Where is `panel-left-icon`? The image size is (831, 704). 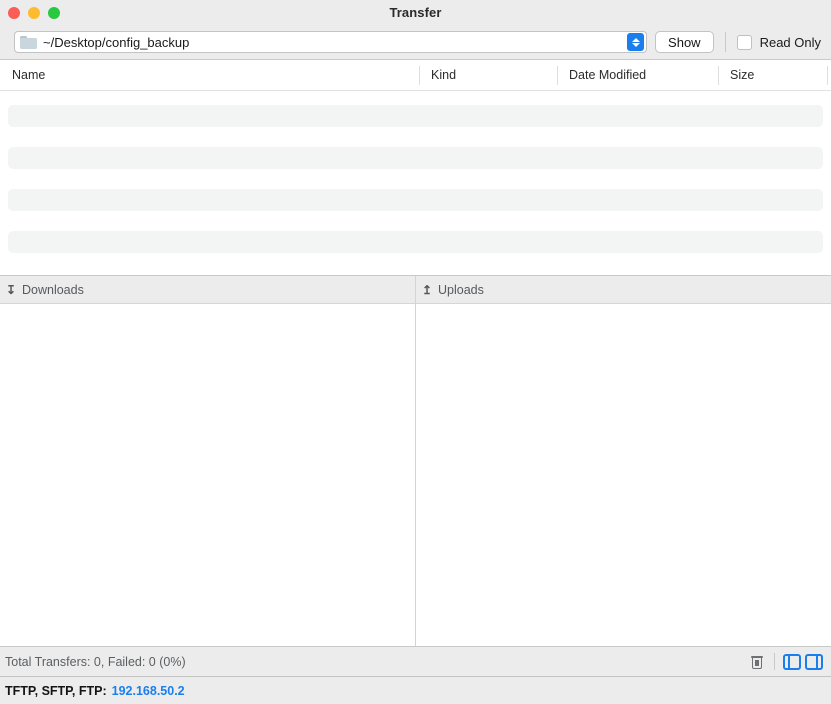 panel-left-icon is located at coordinates (792, 661).